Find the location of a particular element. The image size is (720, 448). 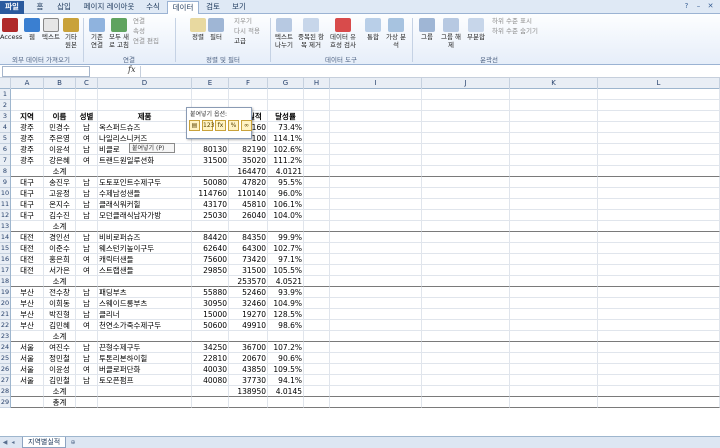

cell: 4.0521 is located at coordinates (286, 281).